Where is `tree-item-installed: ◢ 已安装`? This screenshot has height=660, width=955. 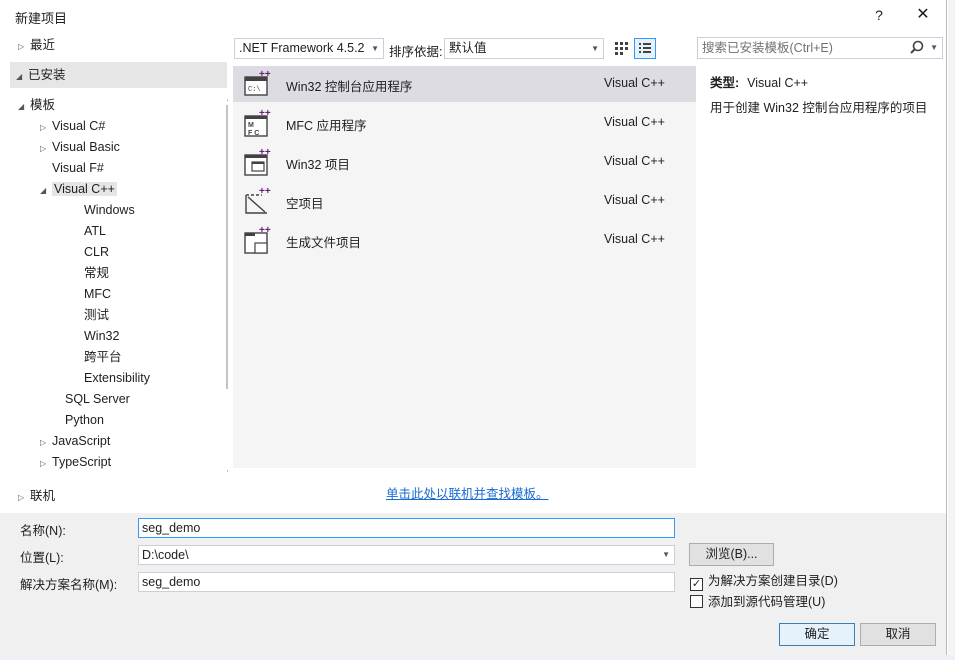
tree-item-installed: ◢ 已安装 is located at coordinates (118, 75).